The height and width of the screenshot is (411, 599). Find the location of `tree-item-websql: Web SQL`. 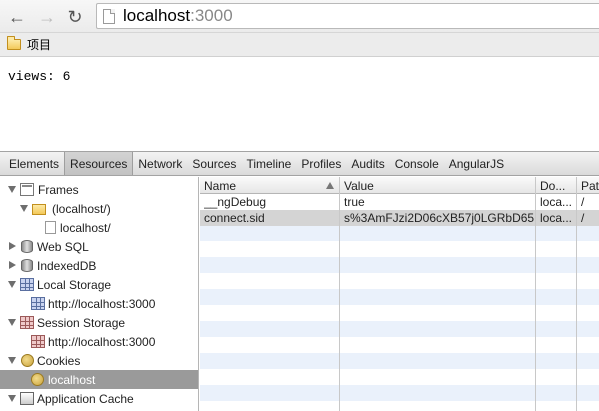

tree-item-websql: Web SQL is located at coordinates (99, 246).